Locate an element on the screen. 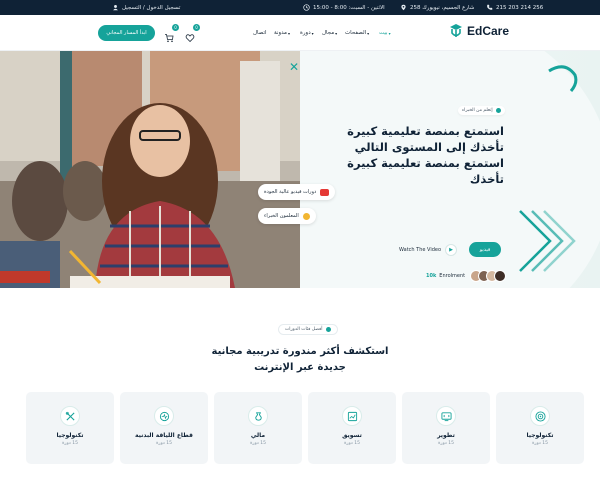  category-title: قطاع اللياقة البدنية is located at coordinates (164, 435).